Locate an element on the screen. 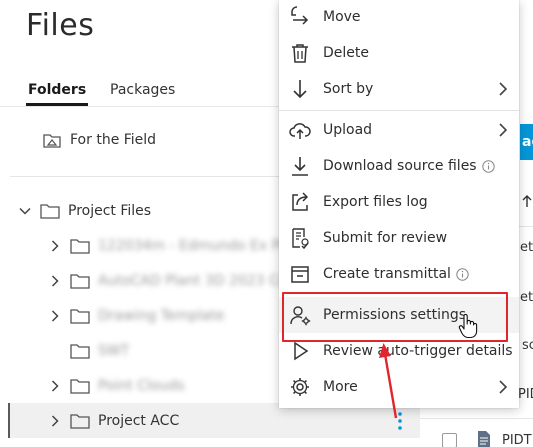 This screenshot has width=533, height=447. move-icon is located at coordinates (300, 15).